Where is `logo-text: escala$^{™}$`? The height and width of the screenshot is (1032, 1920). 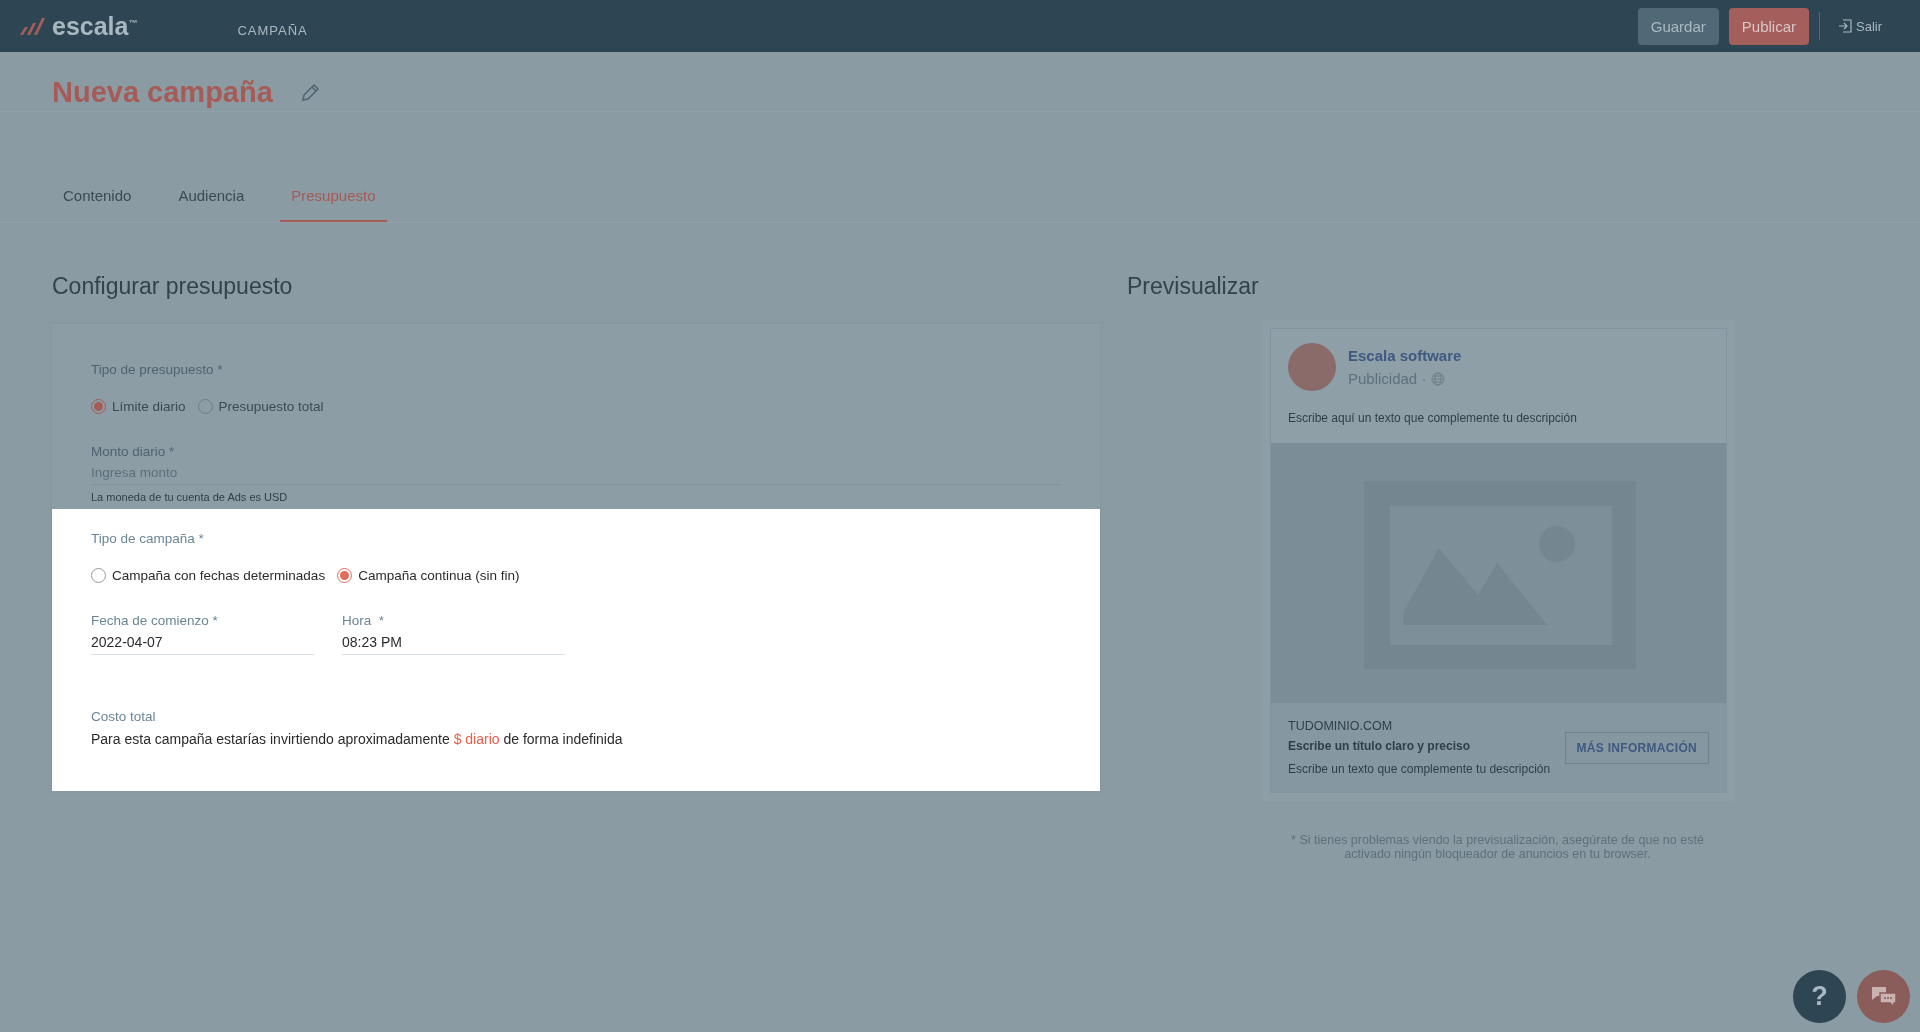 logo-text: escala$^{™}$ is located at coordinates (95, 26).